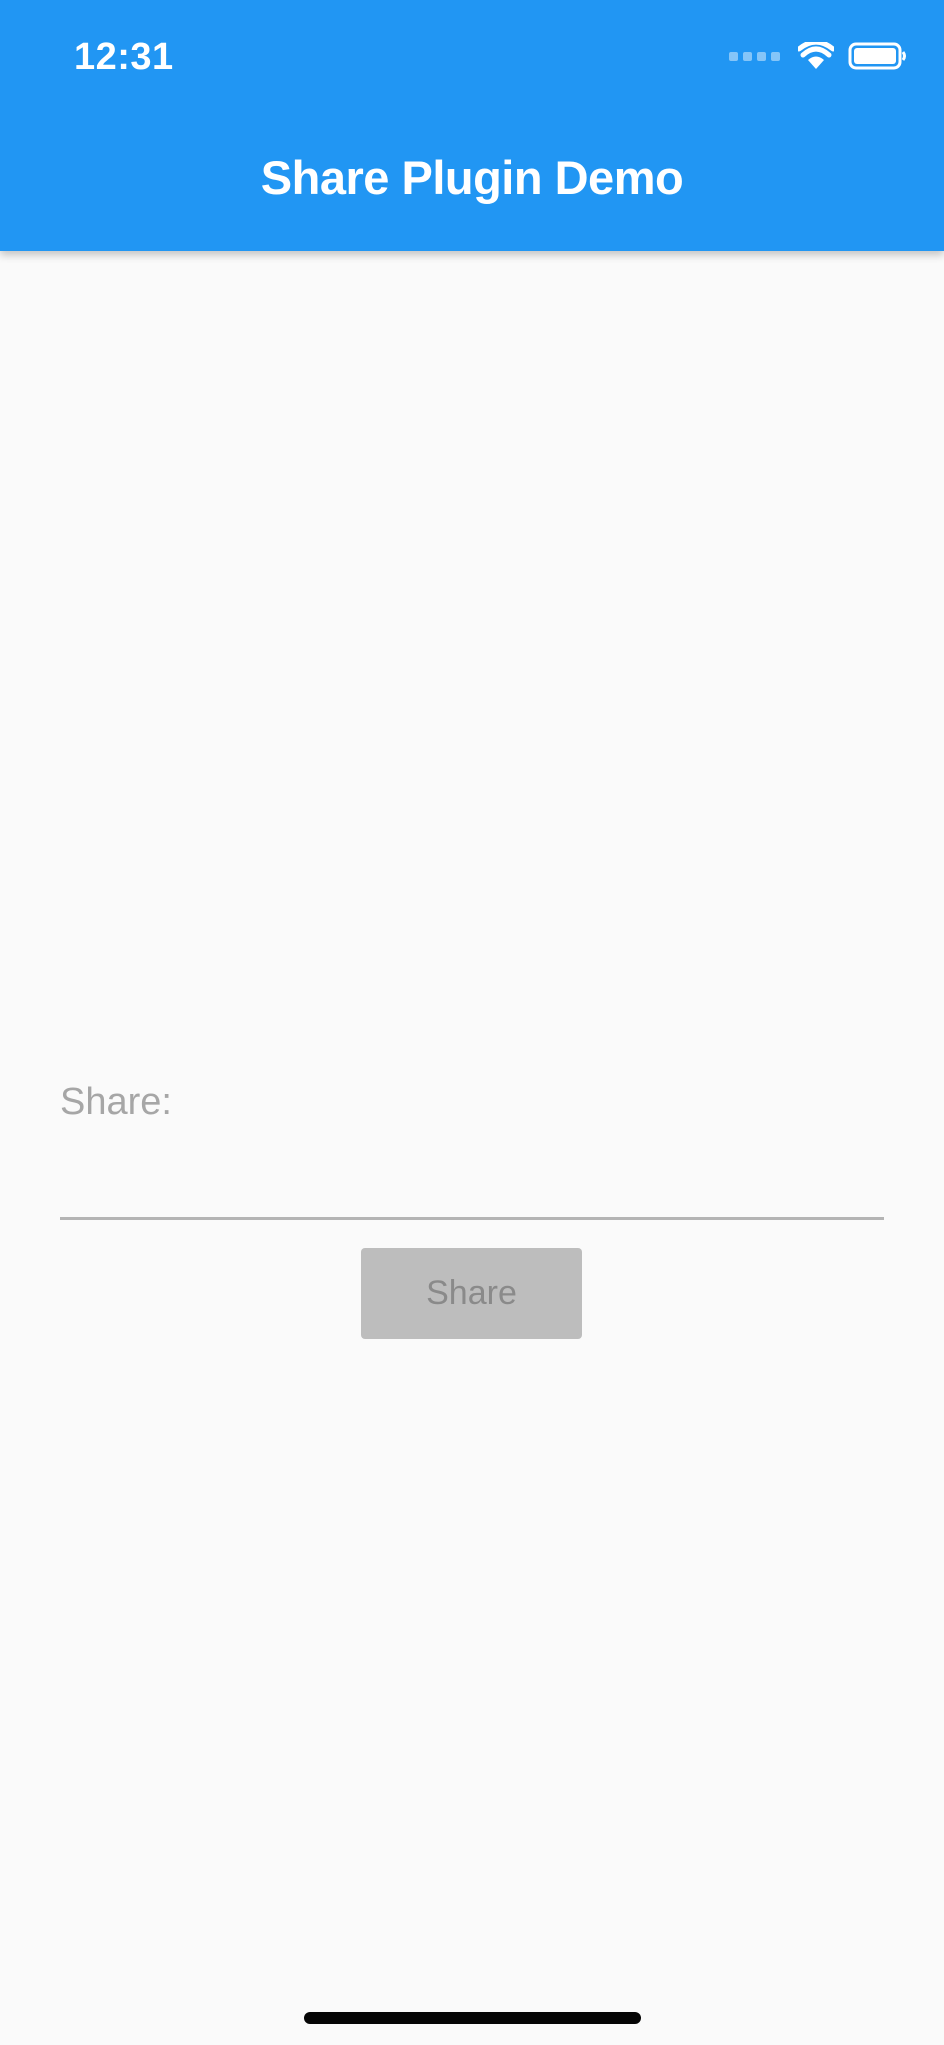  What do you see at coordinates (877, 56) in the screenshot?
I see `battery-icon` at bounding box center [877, 56].